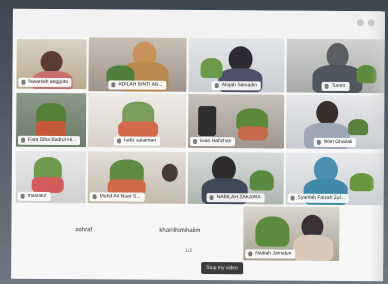  Describe the element at coordinates (236, 121) in the screenshot. I see `participant-tile: iwan Hafizhan` at that location.